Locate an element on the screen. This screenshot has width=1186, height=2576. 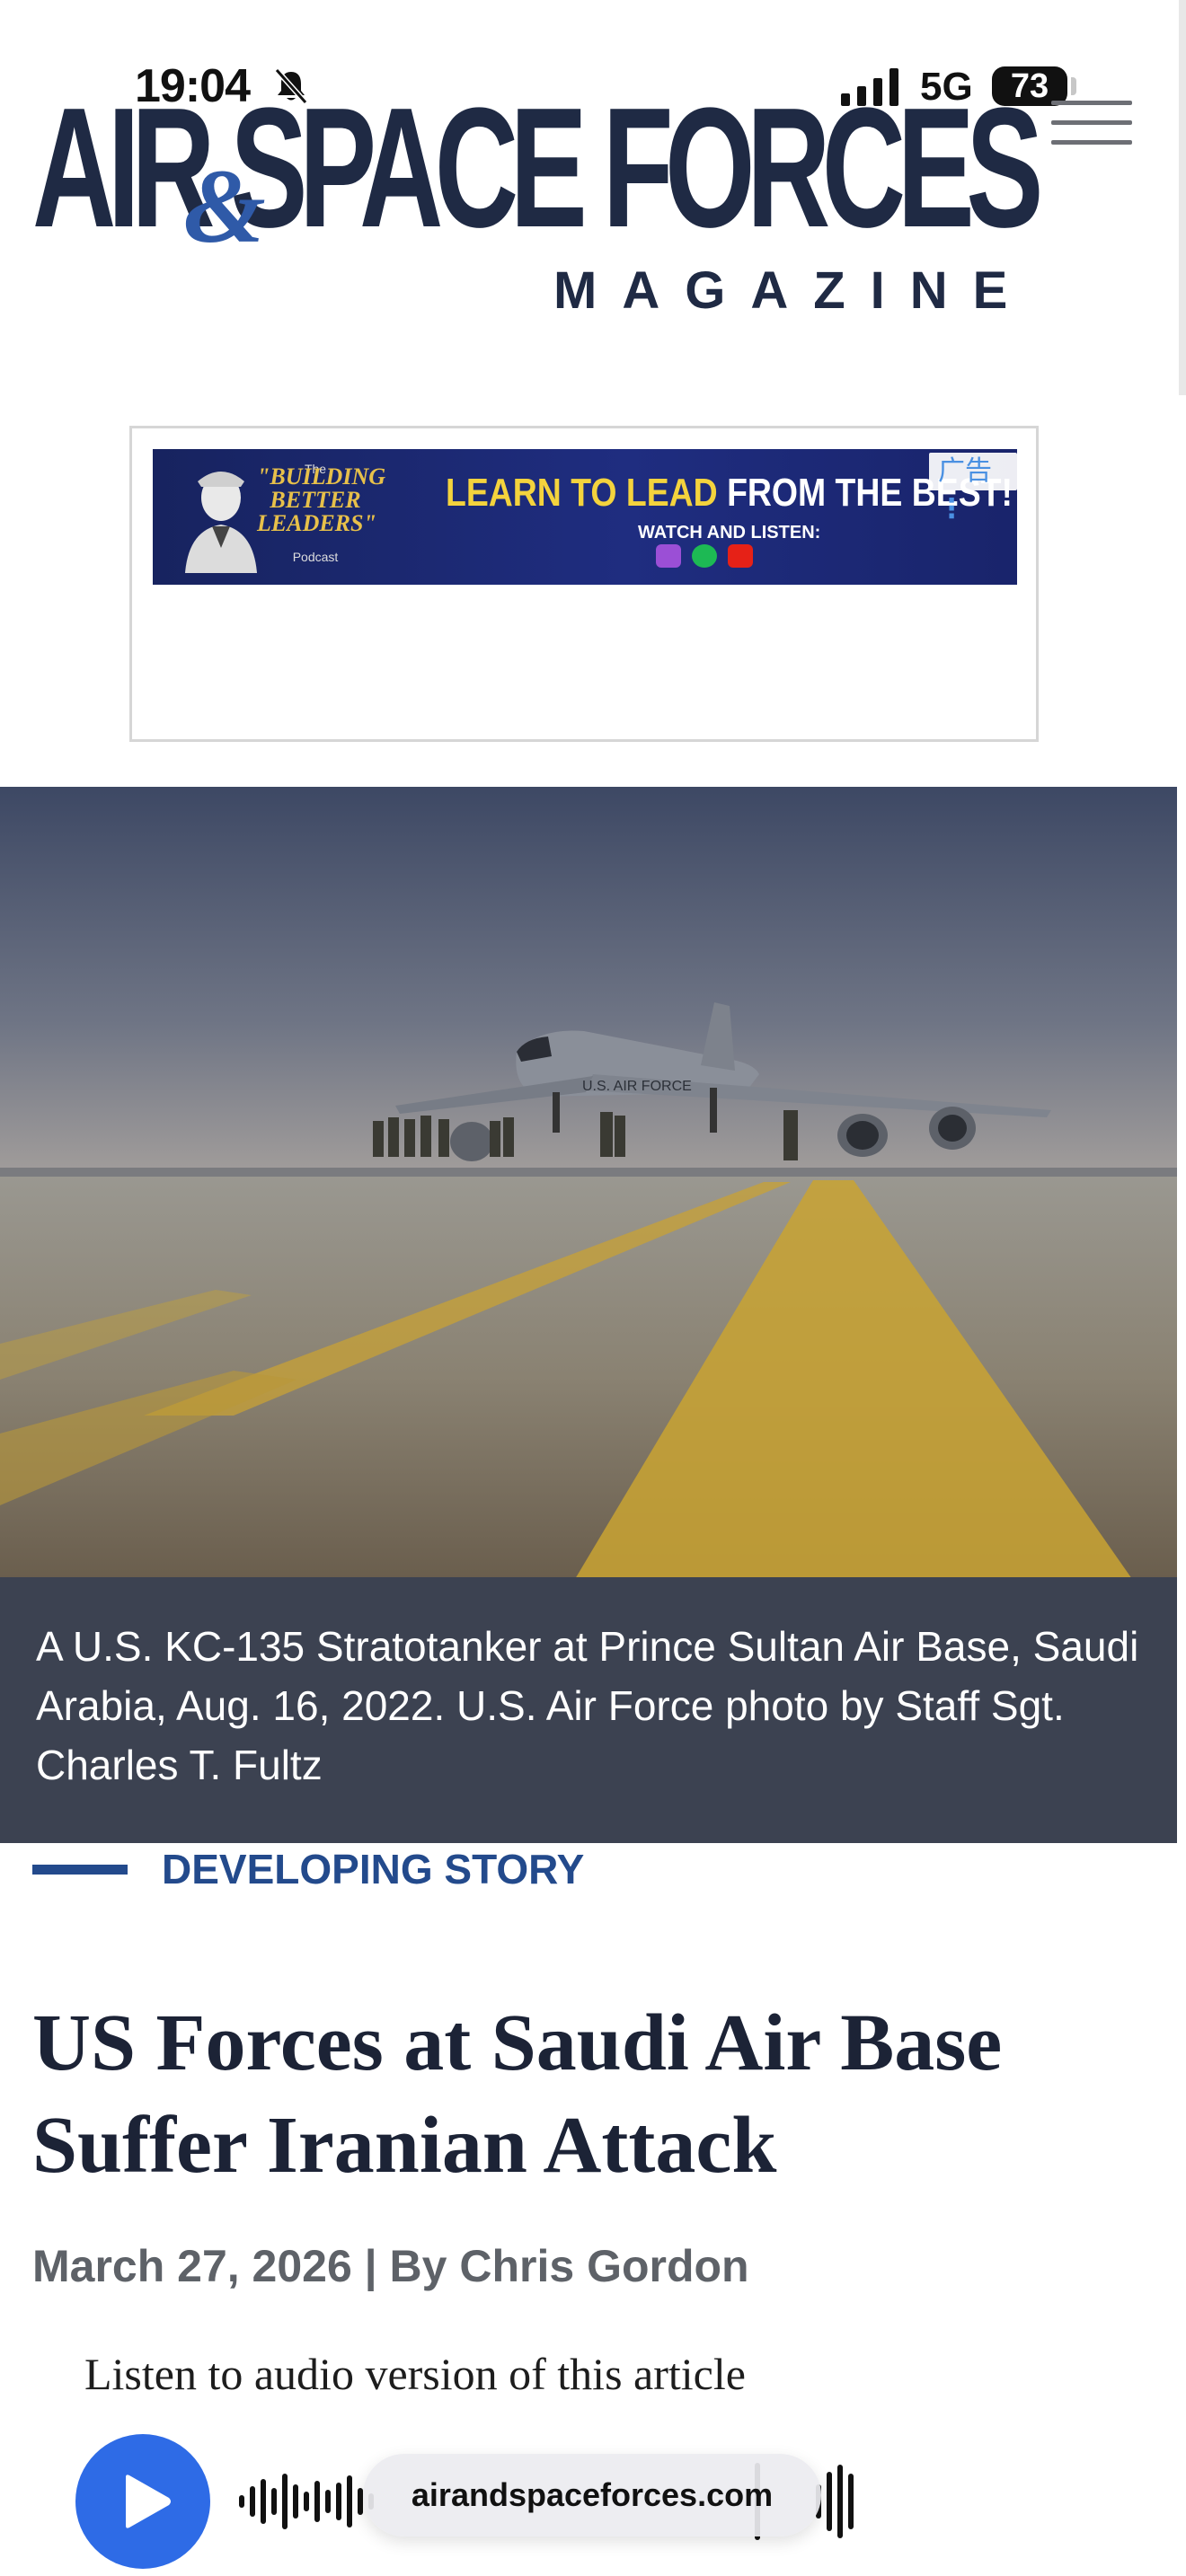
play-button is located at coordinates (142, 2501).